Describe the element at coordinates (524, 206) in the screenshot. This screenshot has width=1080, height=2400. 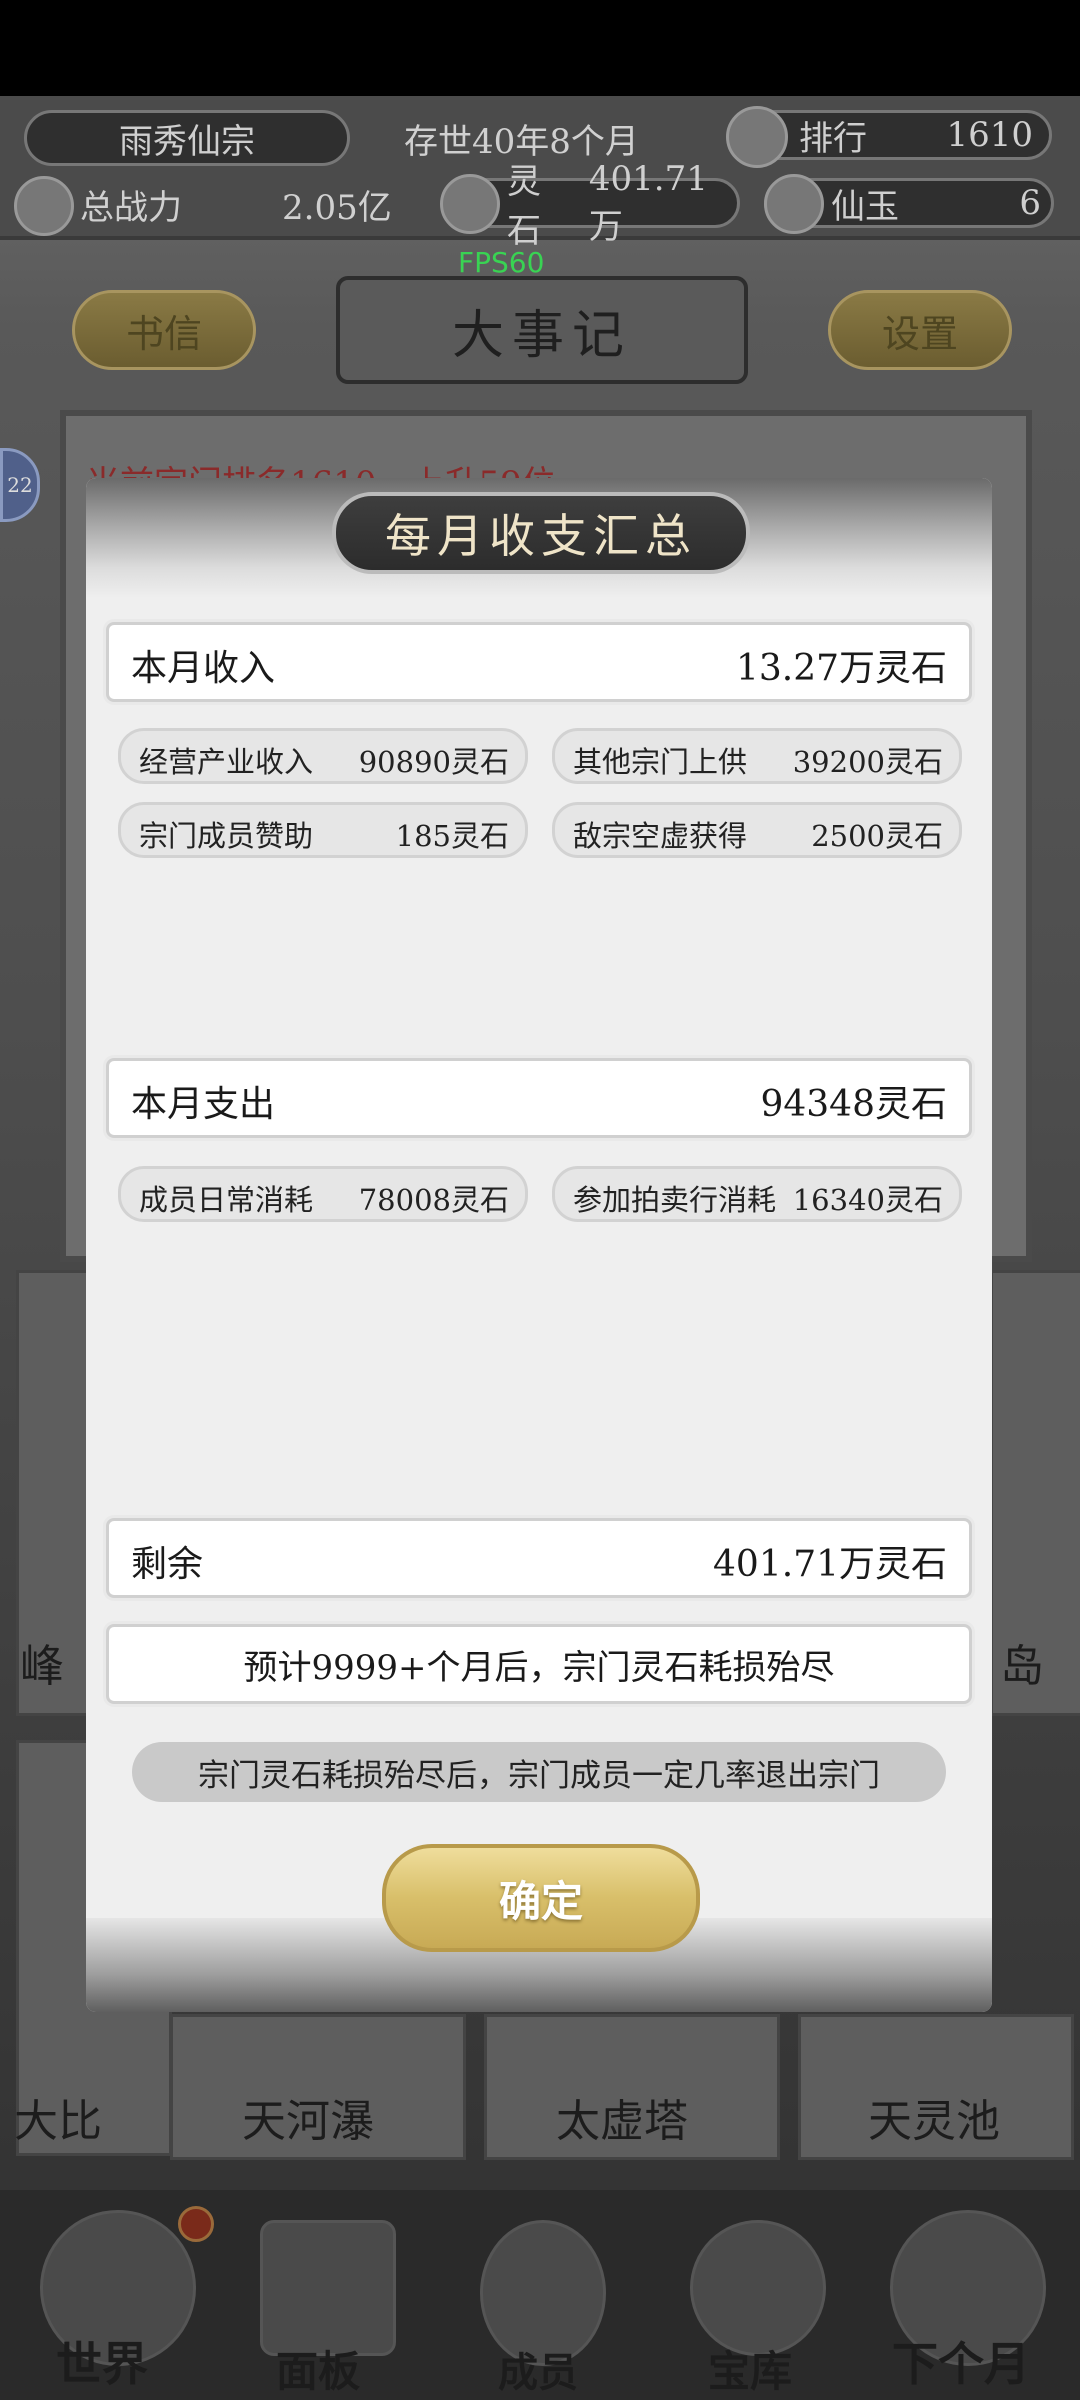
I see `stones-label: 灵石` at that location.